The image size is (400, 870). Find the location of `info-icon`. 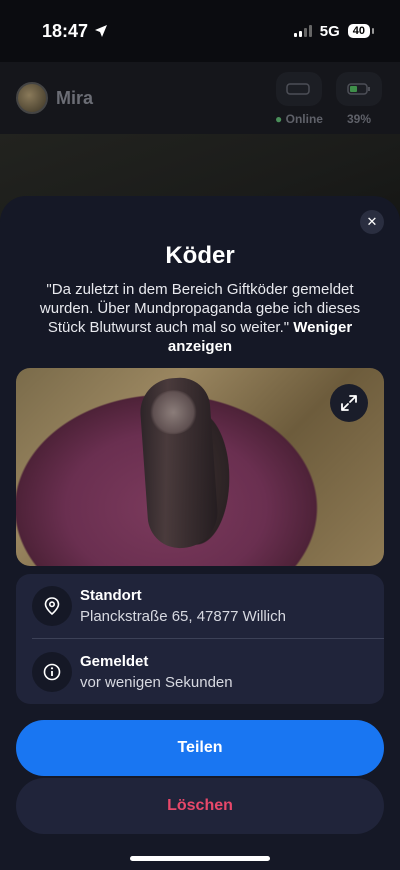

info-icon is located at coordinates (52, 672).